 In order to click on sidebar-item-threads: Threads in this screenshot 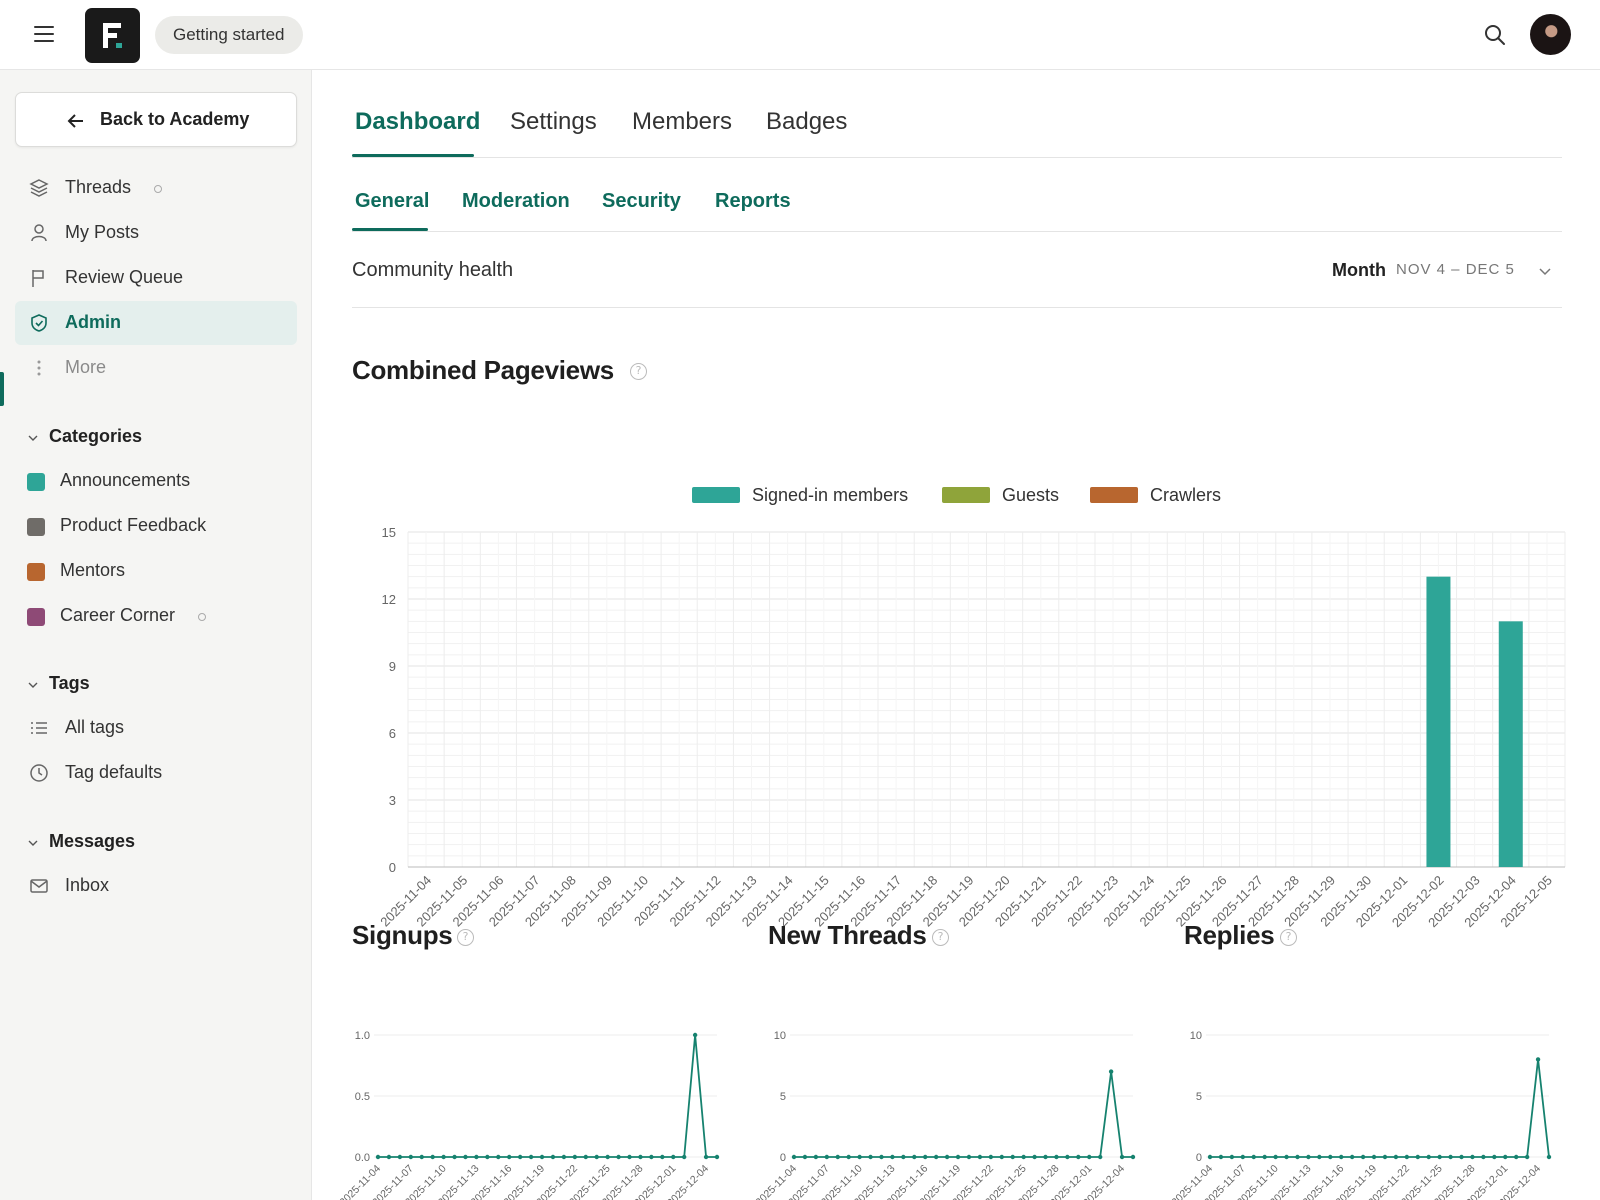, I will do `click(156, 188)`.